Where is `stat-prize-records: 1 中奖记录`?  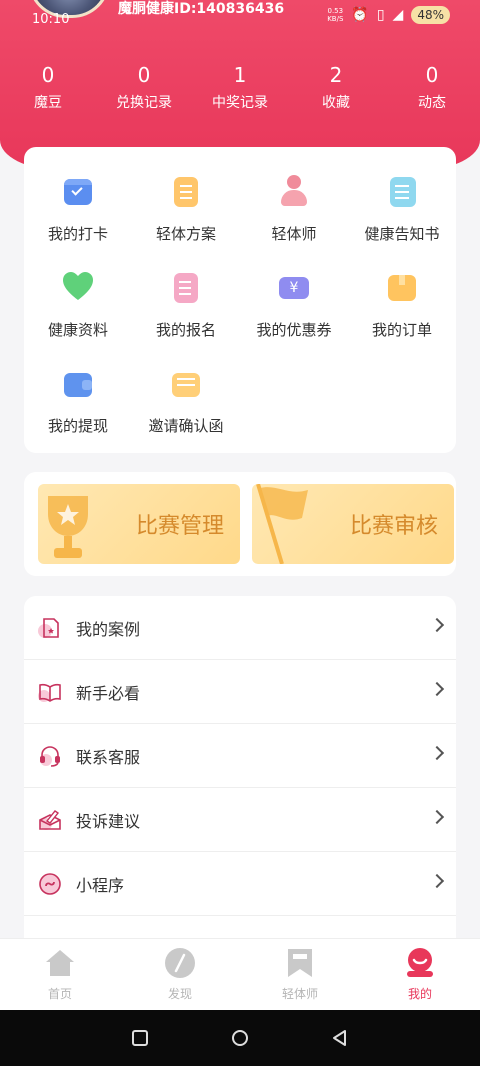 stat-prize-records: 1 中奖记录 is located at coordinates (240, 88).